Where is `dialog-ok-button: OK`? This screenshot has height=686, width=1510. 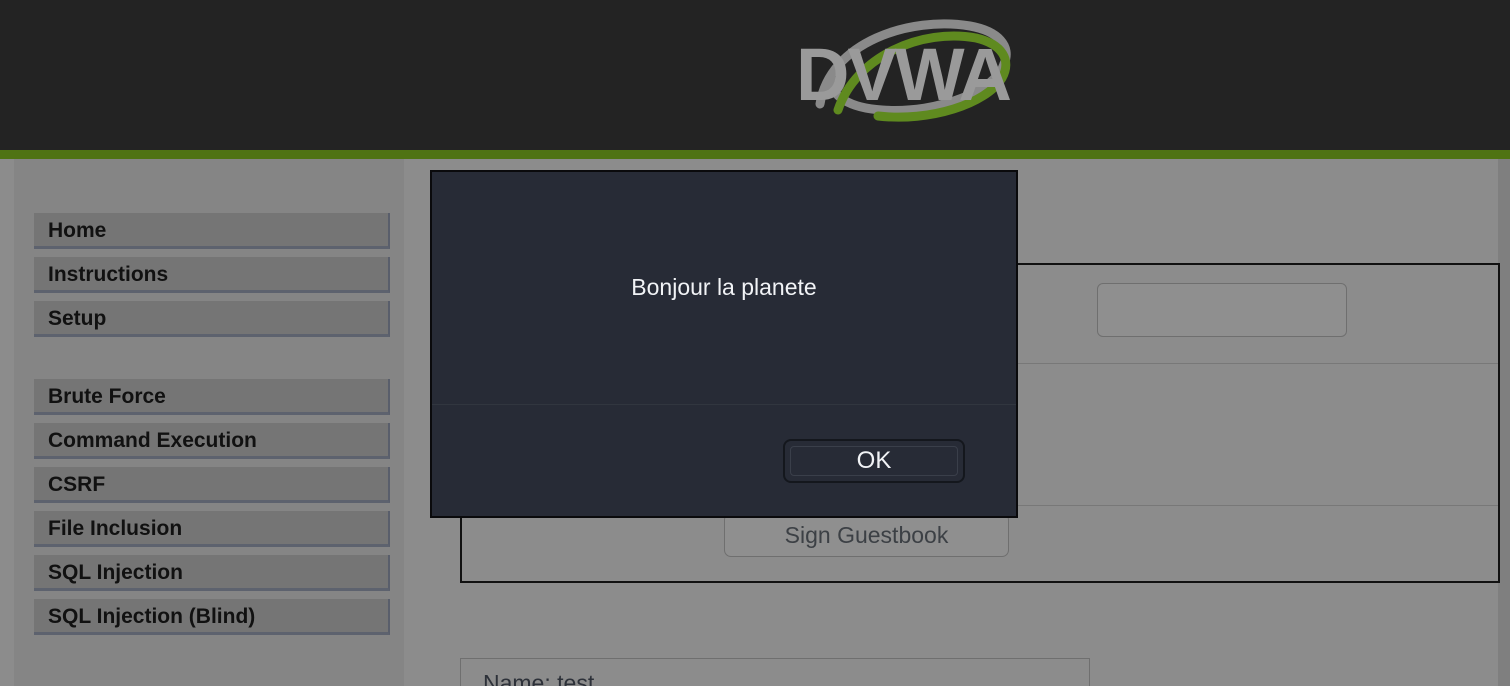 dialog-ok-button: OK is located at coordinates (874, 461).